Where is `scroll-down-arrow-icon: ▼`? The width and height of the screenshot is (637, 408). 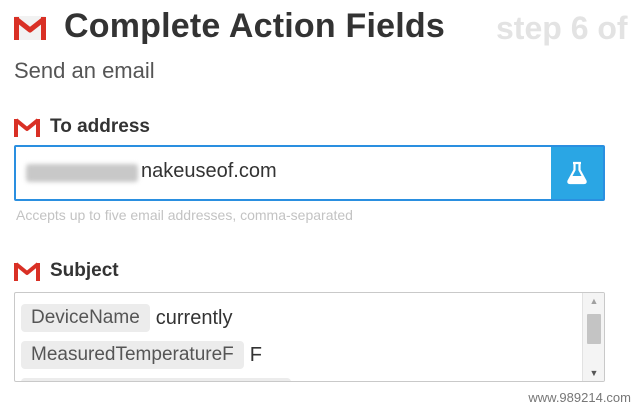 scroll-down-arrow-icon: ▼ is located at coordinates (593, 373).